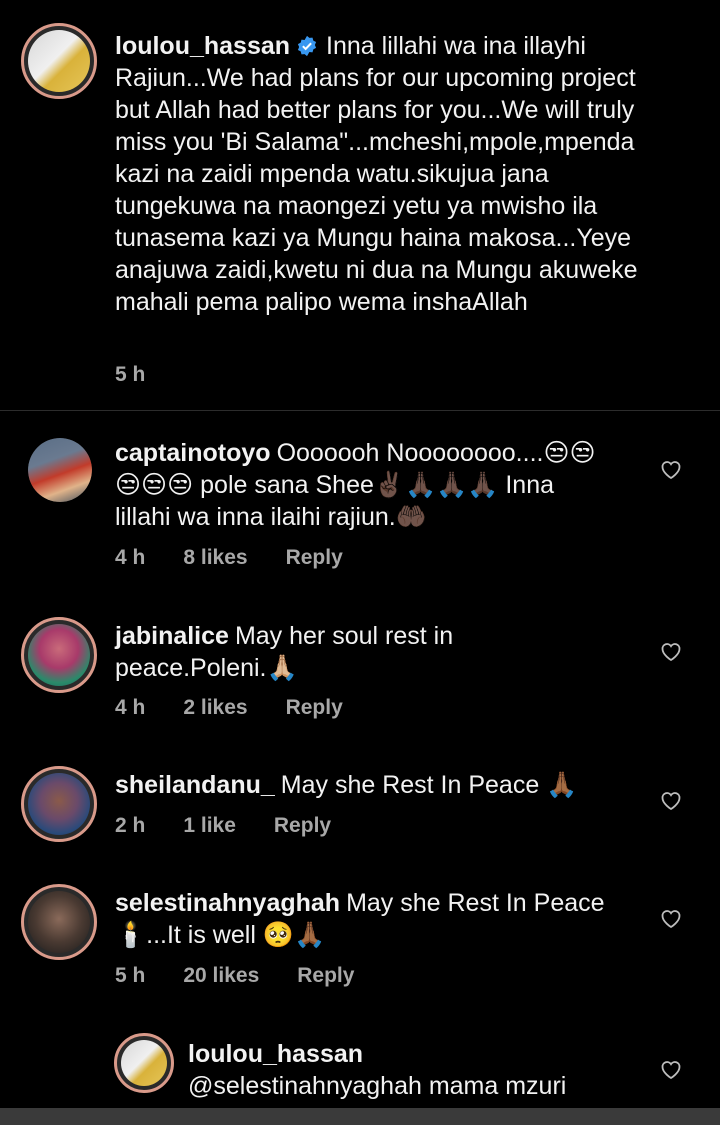  Describe the element at coordinates (130, 975) in the screenshot. I see `comment-time: 5 h` at that location.